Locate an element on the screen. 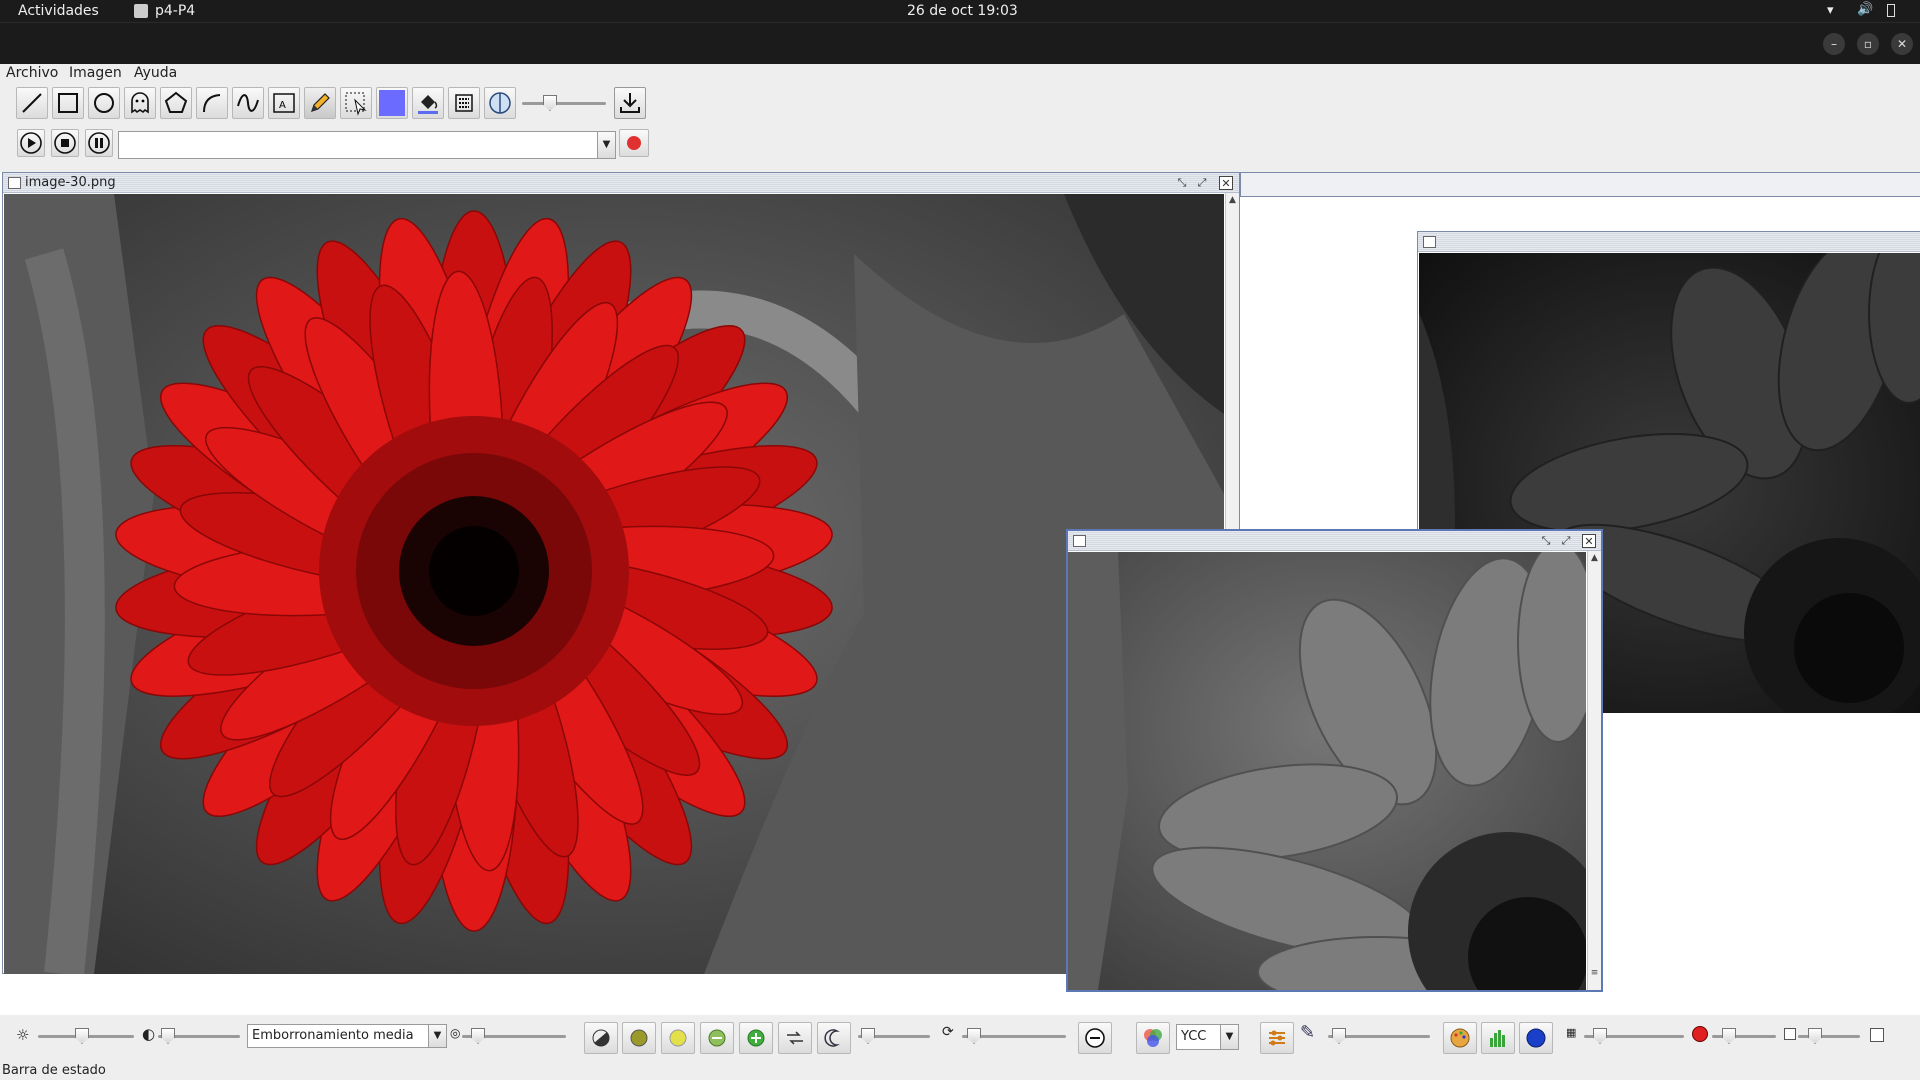  yellow-circle-icon is located at coordinates (678, 1038).